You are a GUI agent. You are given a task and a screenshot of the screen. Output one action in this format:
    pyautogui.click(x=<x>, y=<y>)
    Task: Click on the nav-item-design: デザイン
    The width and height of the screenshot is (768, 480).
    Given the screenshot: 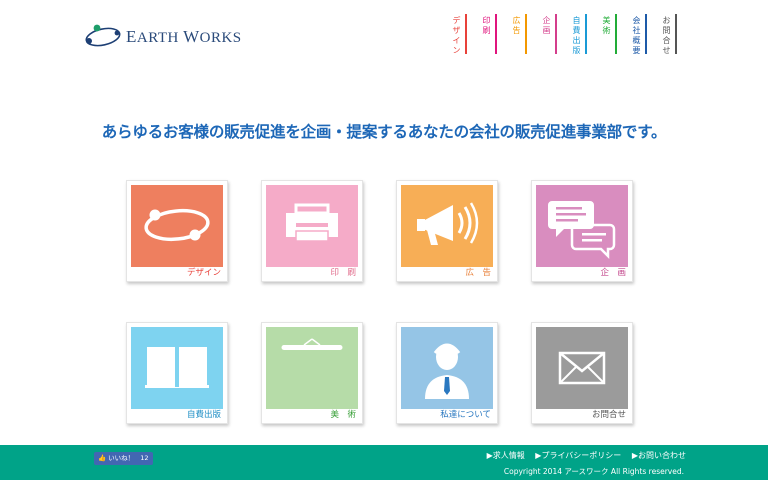 What is the action you would take?
    pyautogui.click(x=455, y=35)
    